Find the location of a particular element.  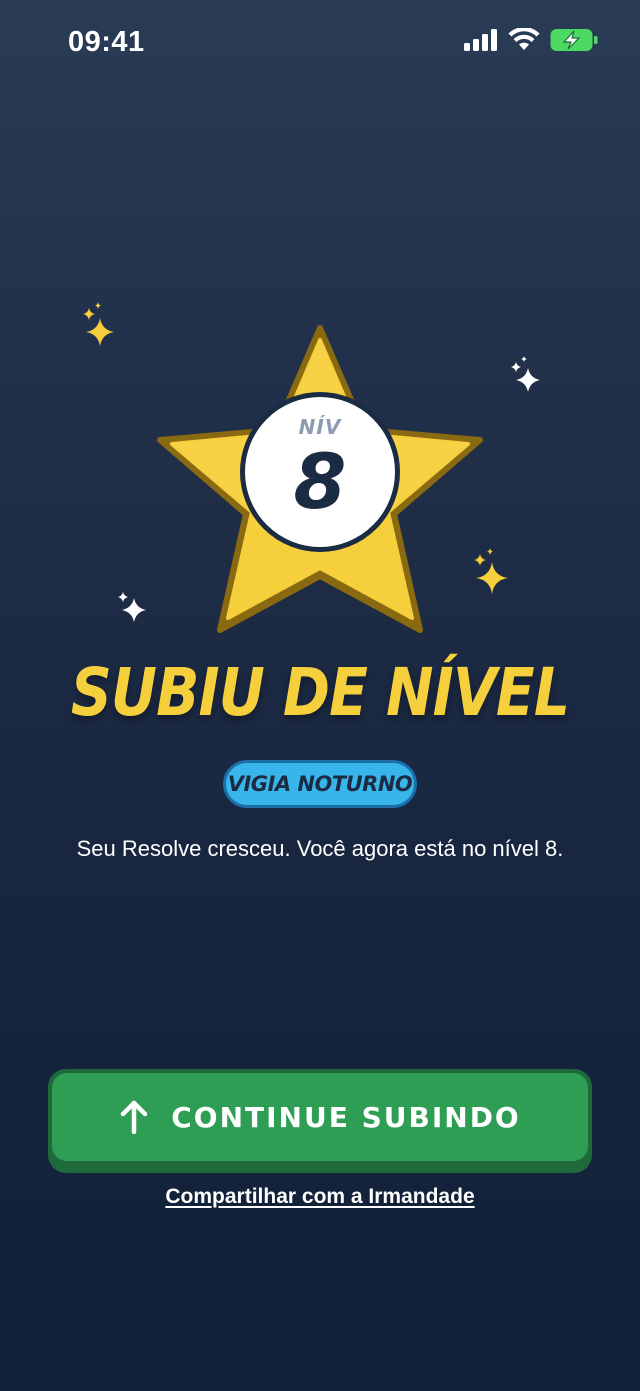

level-up-headline: SUBIU DE NÍVEL is located at coordinates (320, 692).